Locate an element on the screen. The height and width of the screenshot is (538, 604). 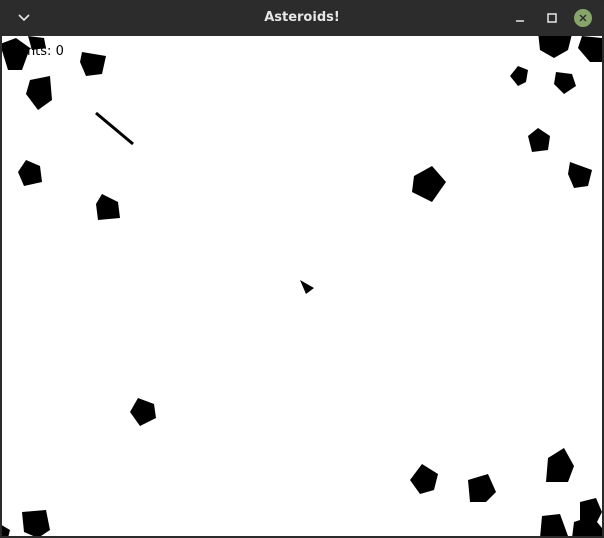
bullet is located at coordinates (114, 128).